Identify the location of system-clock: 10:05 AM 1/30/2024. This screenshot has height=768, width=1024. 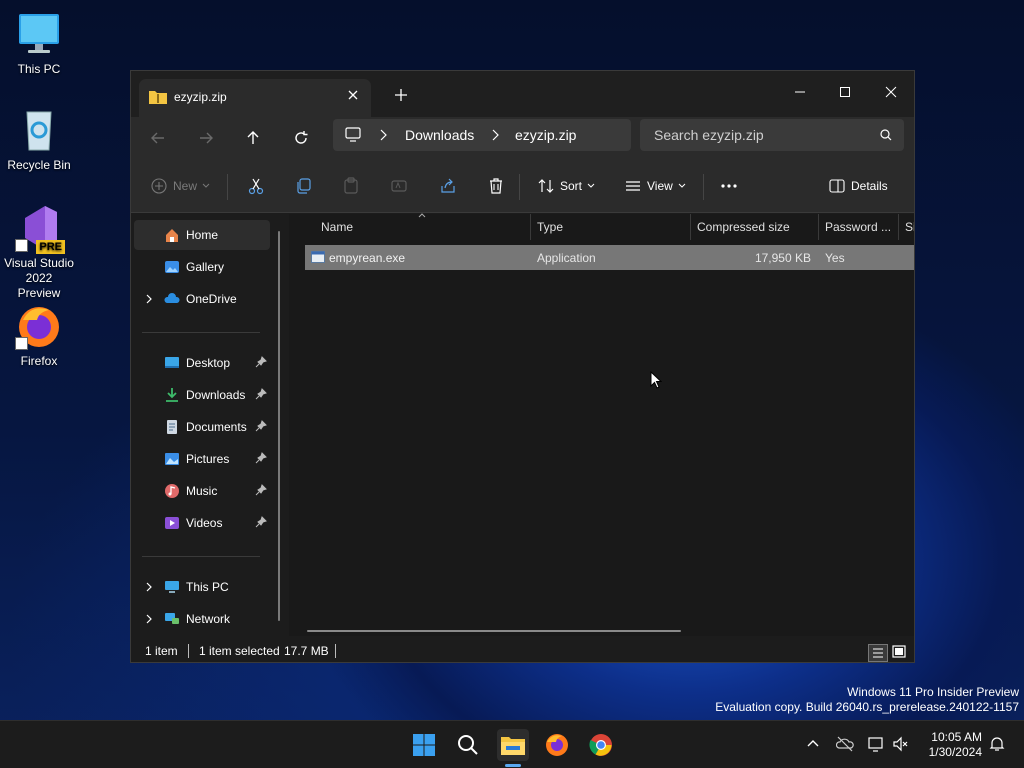
(947, 745).